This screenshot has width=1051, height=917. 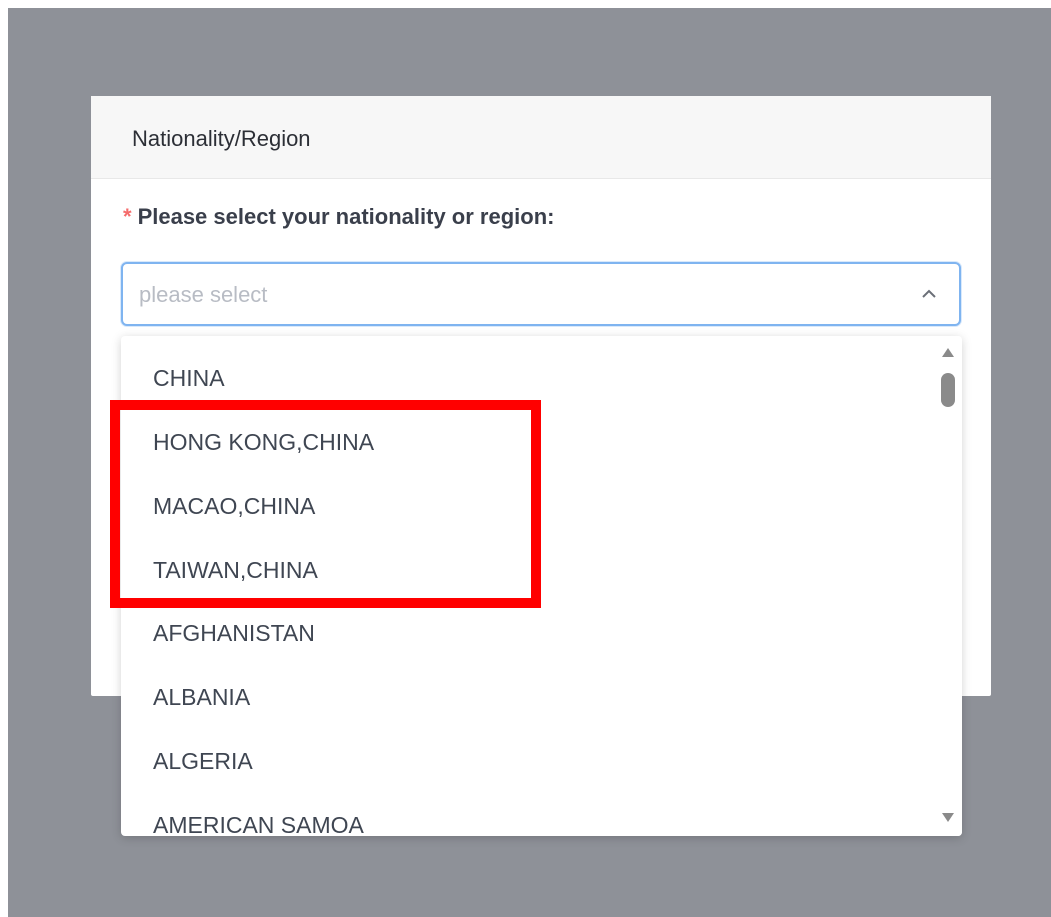 What do you see at coordinates (948, 817) in the screenshot?
I see `scroll-down-arrow-icon` at bounding box center [948, 817].